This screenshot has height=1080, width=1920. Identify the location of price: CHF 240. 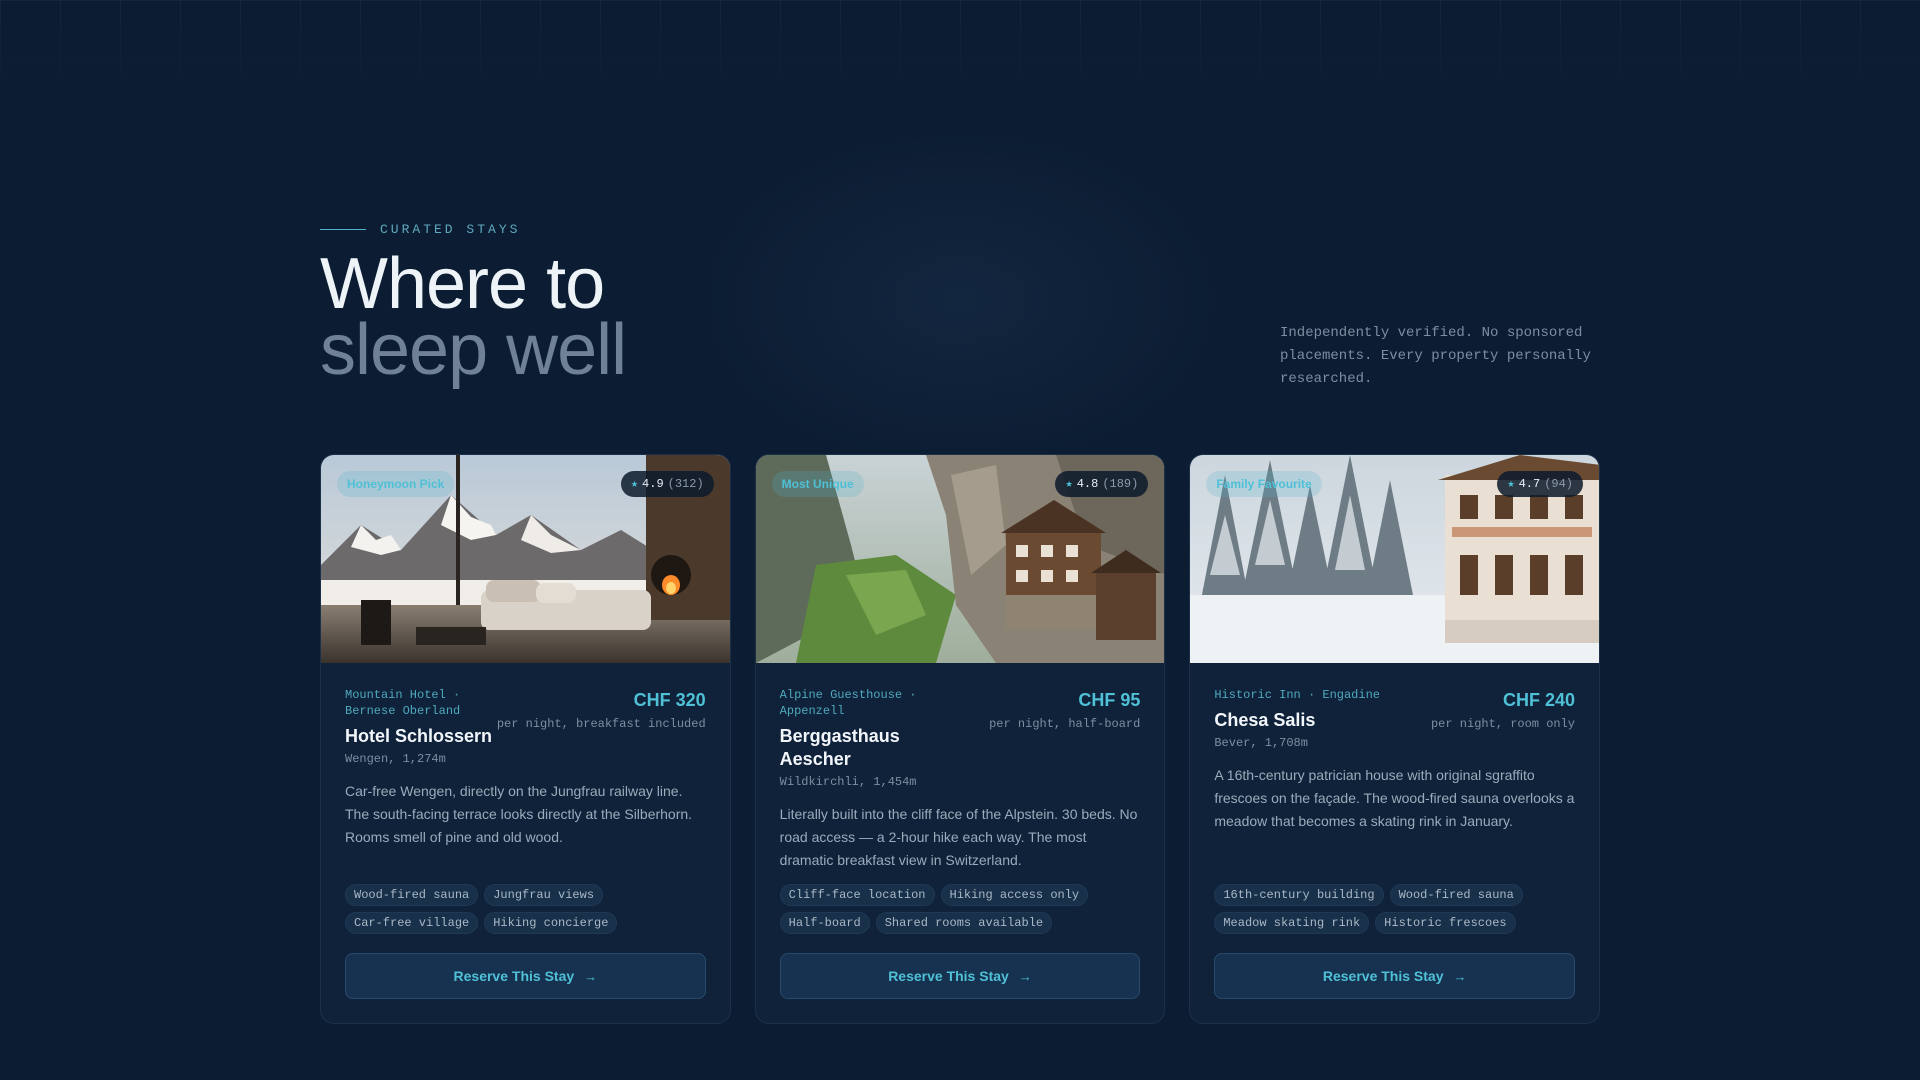
(1539, 700).